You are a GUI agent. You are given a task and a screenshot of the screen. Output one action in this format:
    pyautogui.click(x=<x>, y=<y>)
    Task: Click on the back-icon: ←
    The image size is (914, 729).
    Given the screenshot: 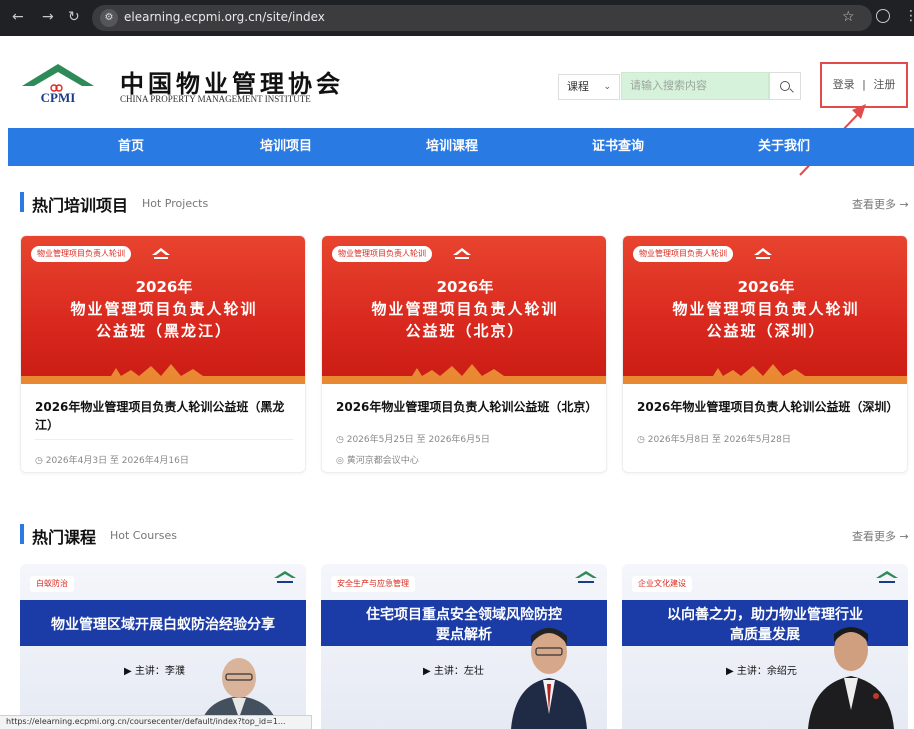 What is the action you would take?
    pyautogui.click(x=18, y=17)
    